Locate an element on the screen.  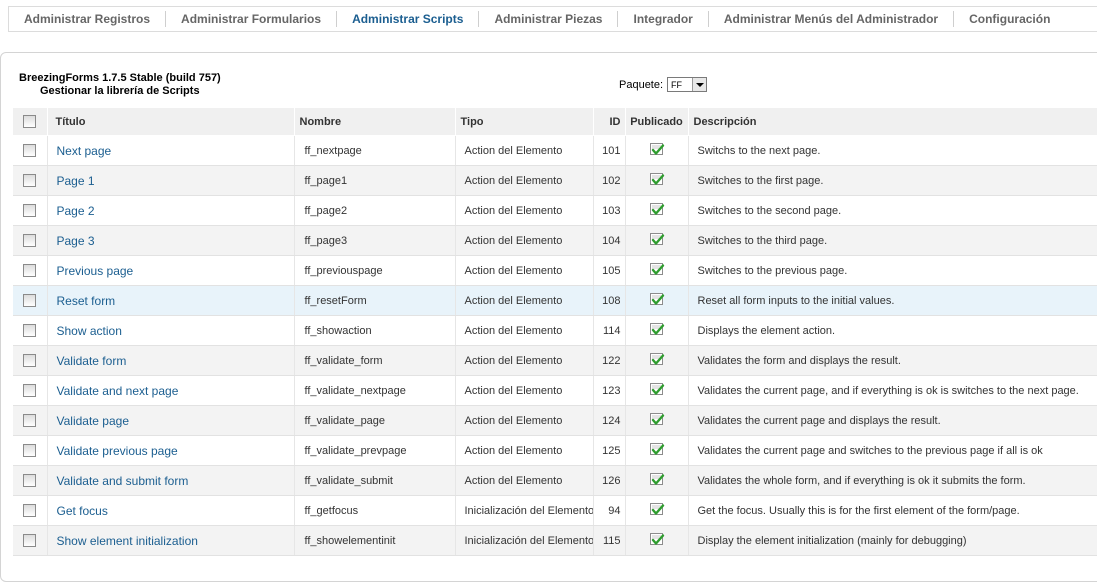
script-id: 123 is located at coordinates (609, 390).